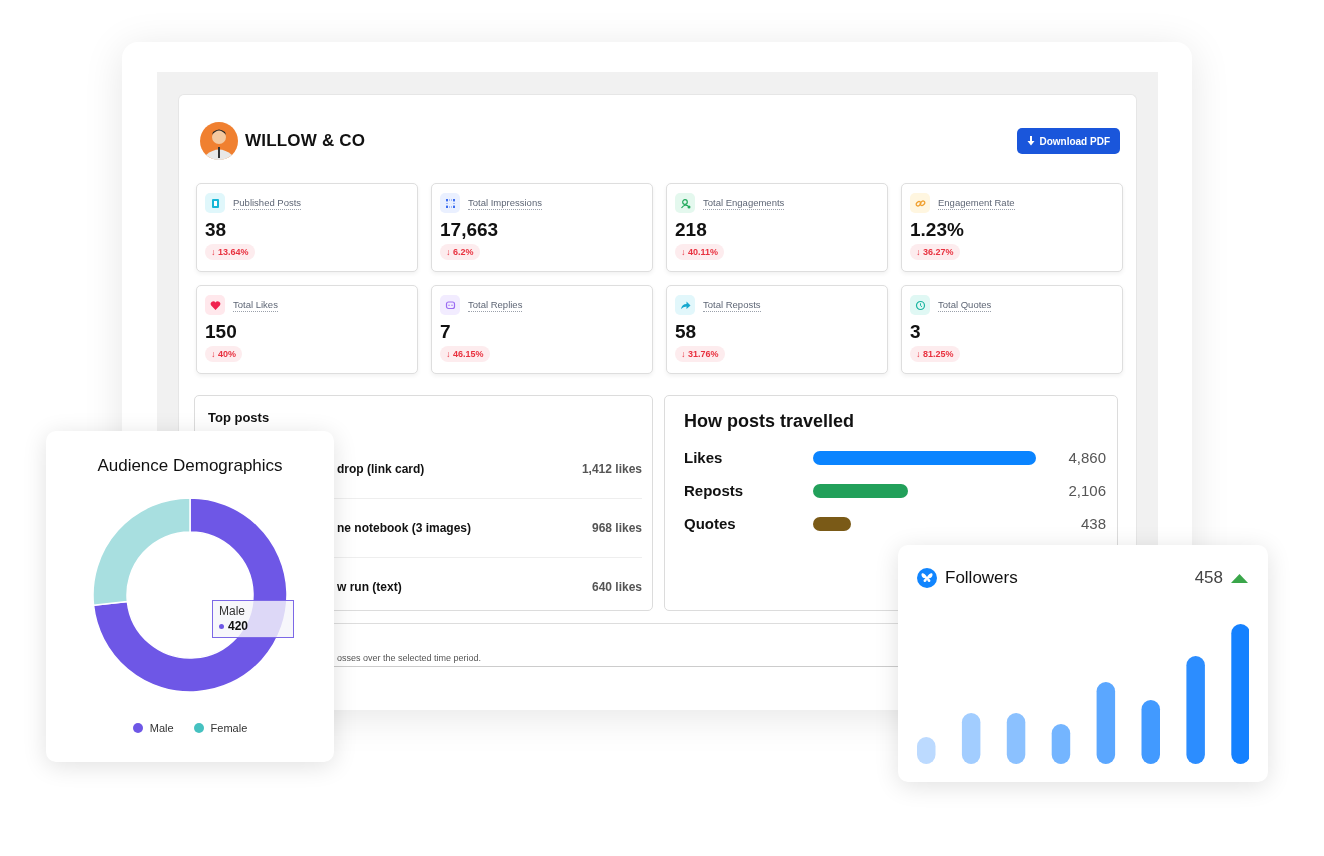  Describe the element at coordinates (714, 490) in the screenshot. I see `metric-label: Reposts` at that location.